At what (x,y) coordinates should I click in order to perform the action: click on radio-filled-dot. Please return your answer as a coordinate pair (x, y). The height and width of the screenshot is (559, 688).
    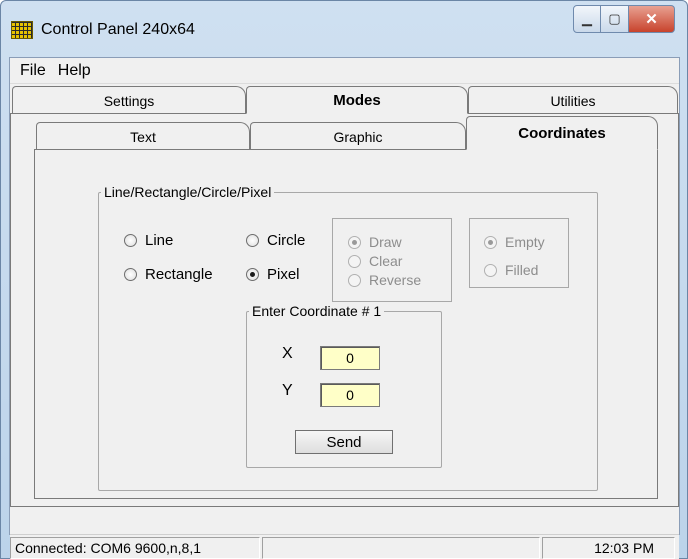
    Looking at the image, I should click on (490, 270).